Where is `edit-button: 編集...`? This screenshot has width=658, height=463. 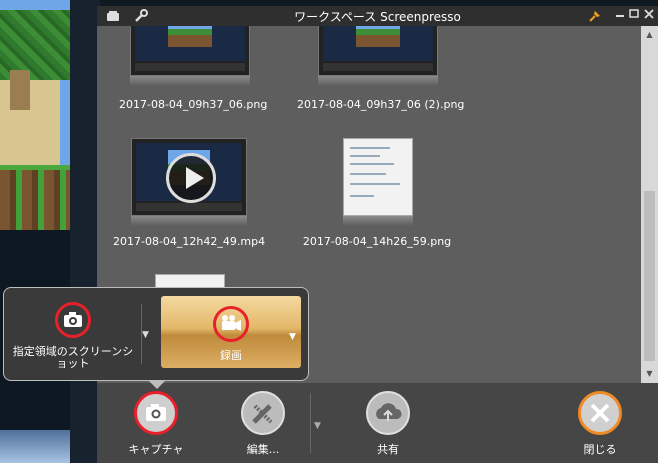 edit-button: 編集... is located at coordinates (263, 424).